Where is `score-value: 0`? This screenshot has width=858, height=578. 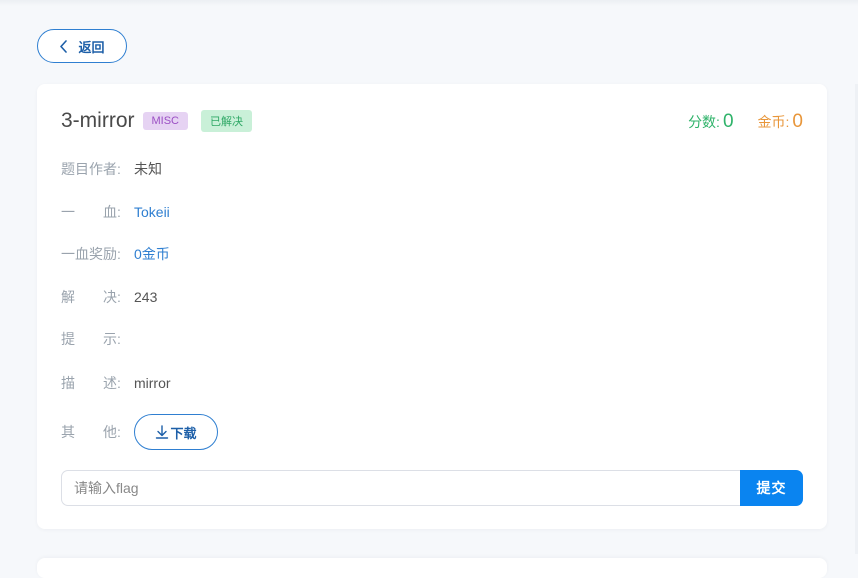 score-value: 0 is located at coordinates (728, 121).